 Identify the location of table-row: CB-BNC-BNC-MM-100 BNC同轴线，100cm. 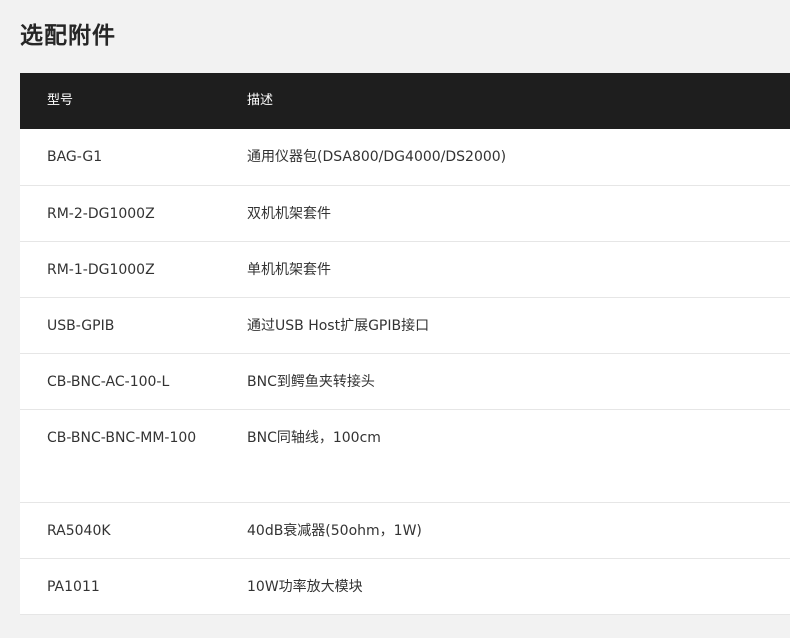
(405, 456).